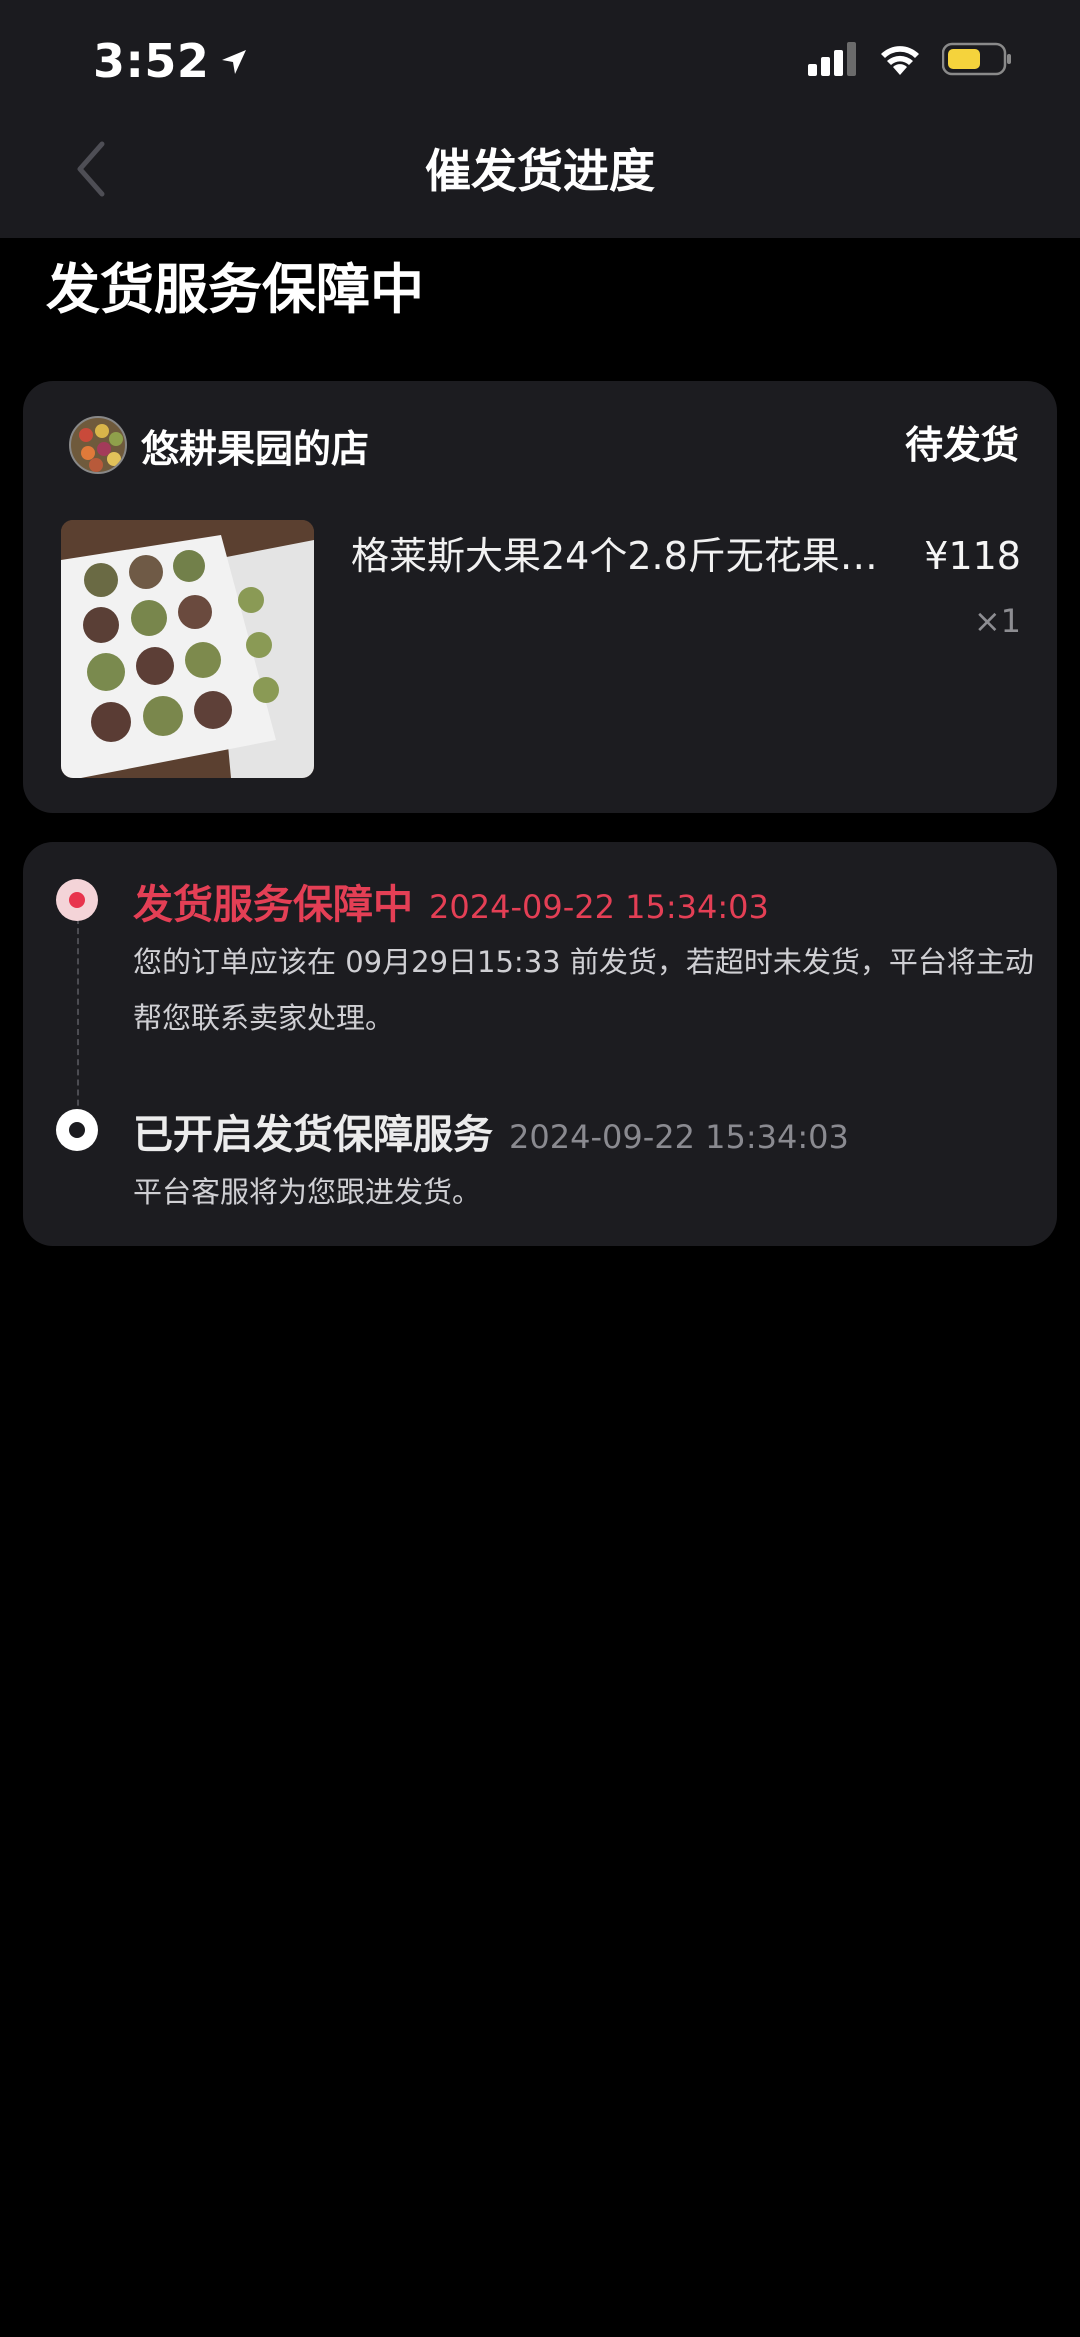 The height and width of the screenshot is (2337, 1080). I want to click on shop-name: 悠耕果园的店, so click(255, 448).